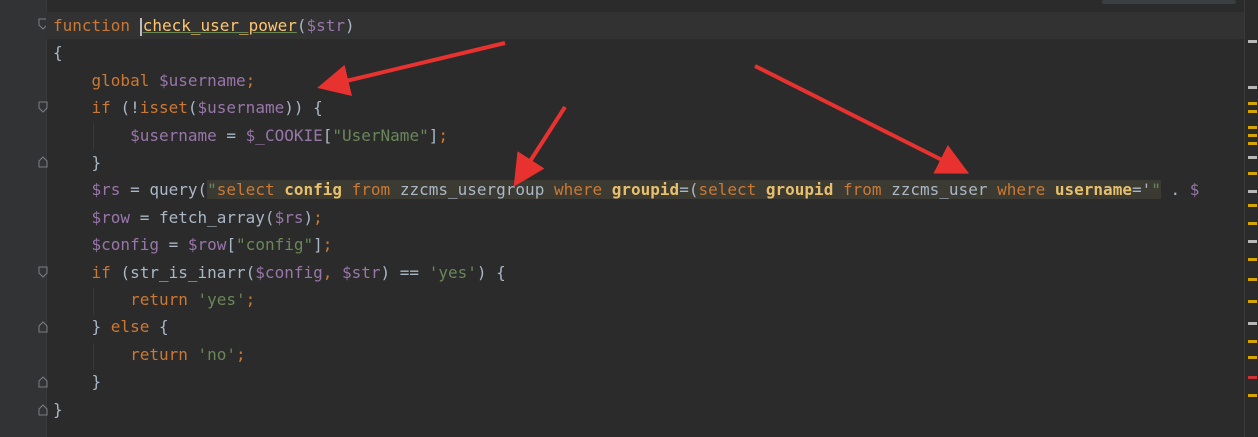 The width and height of the screenshot is (1258, 437). What do you see at coordinates (163, 108) in the screenshot?
I see `code-token: isset` at bounding box center [163, 108].